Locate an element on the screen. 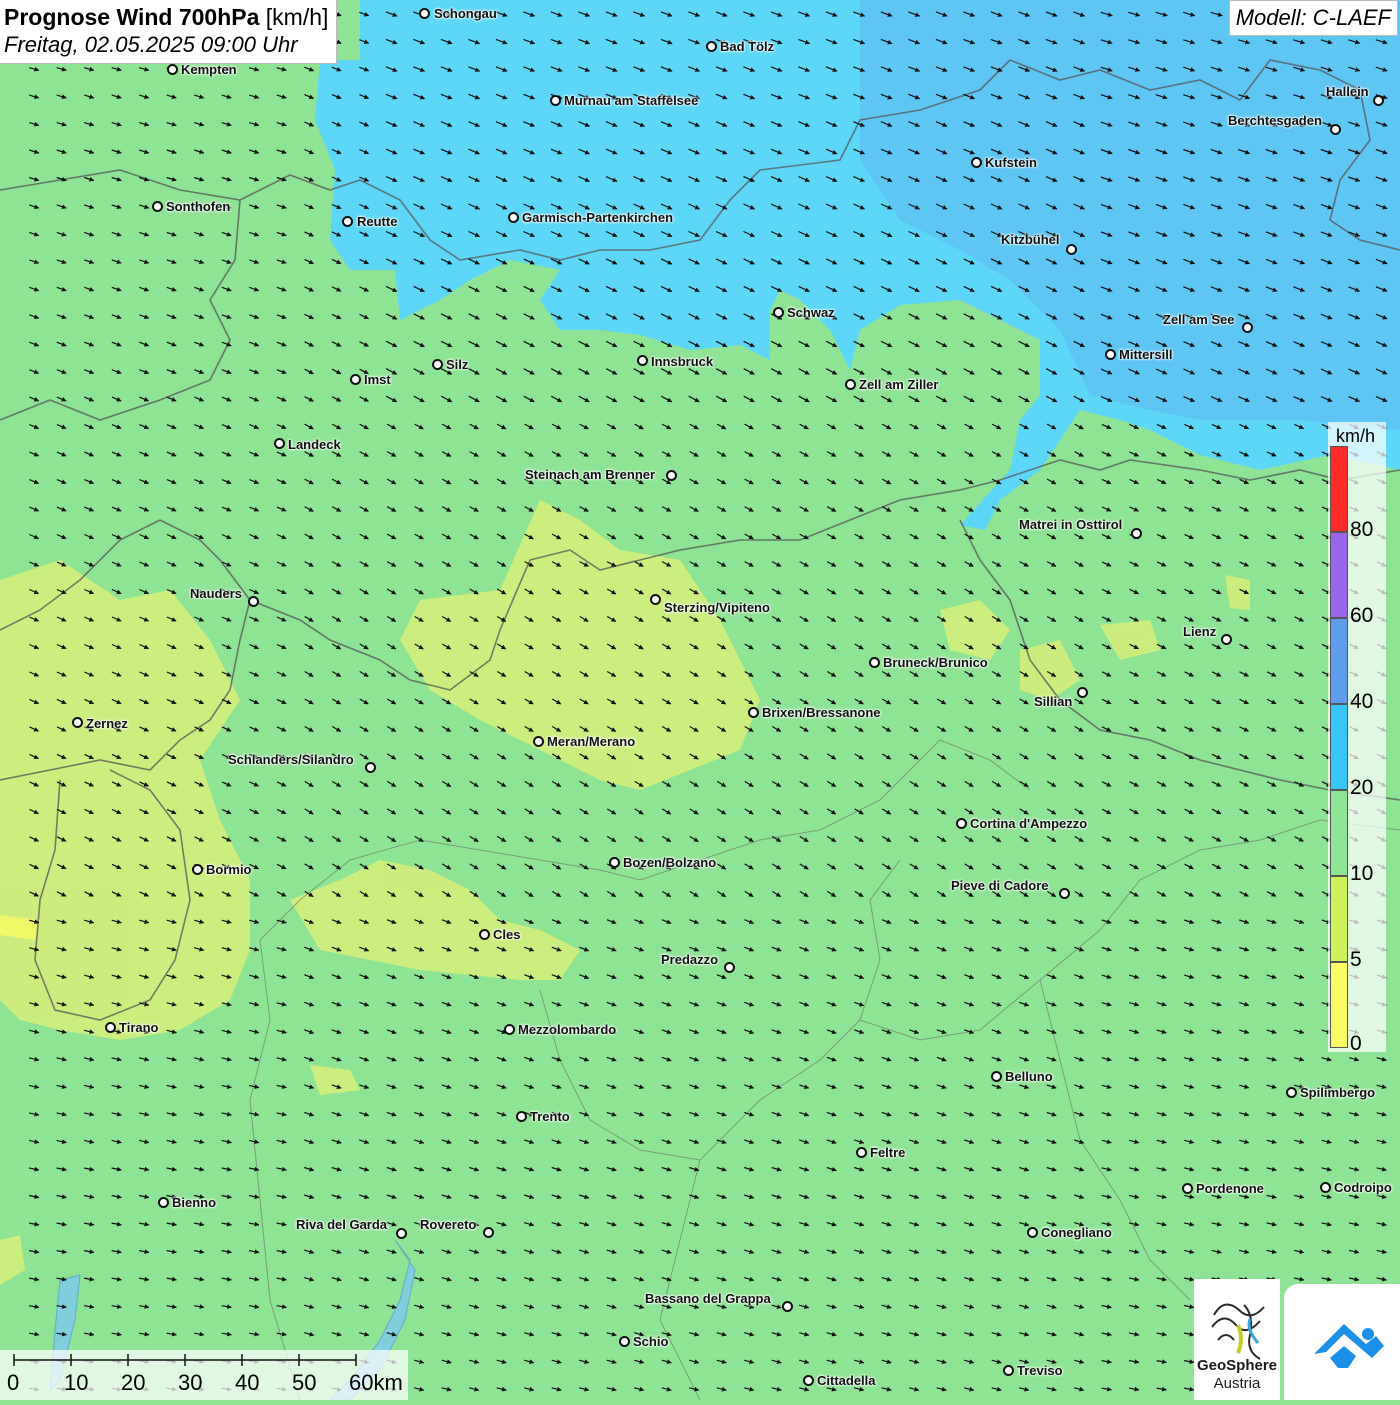 The image size is (1400, 1405). city-label: Matrei in Osttirol is located at coordinates (1071, 524).